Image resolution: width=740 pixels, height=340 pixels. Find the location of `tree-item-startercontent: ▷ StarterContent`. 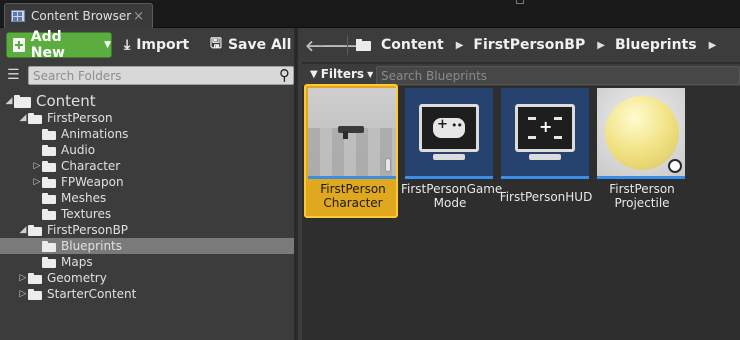

tree-item-startercontent: ▷ StarterContent is located at coordinates (147, 294).